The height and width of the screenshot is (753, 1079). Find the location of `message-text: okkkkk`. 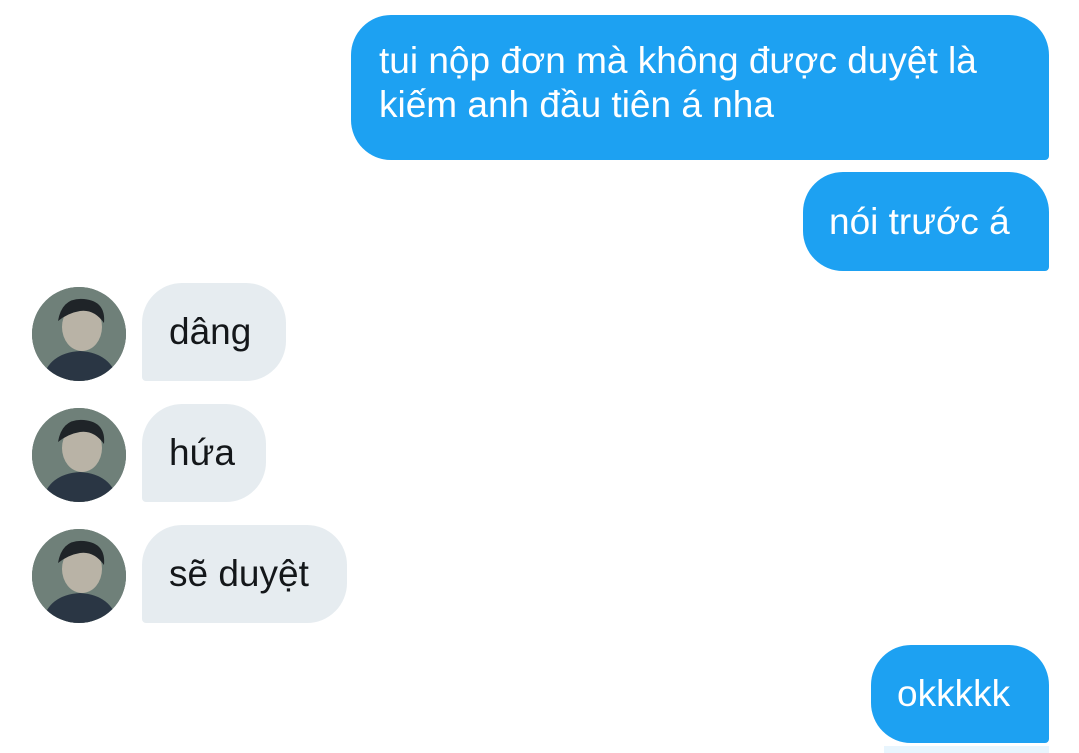

message-text: okkkkk is located at coordinates (954, 693).